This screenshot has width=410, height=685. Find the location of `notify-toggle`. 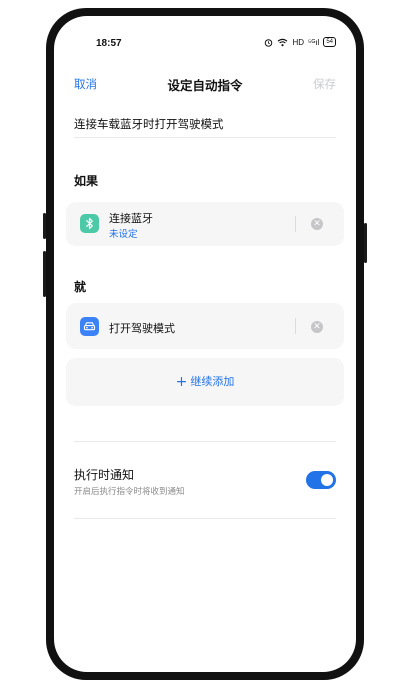

notify-toggle is located at coordinates (321, 480).